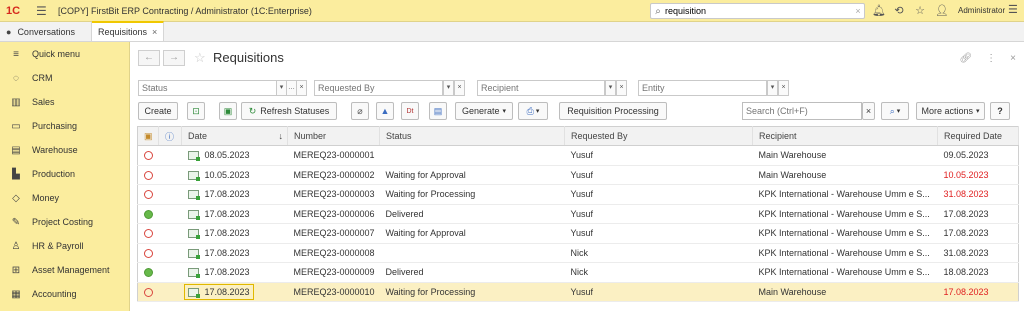 The width and height of the screenshot is (1024, 311). Describe the element at coordinates (128, 31) in the screenshot. I see `tab-requisitions: Requisitions ×` at that location.